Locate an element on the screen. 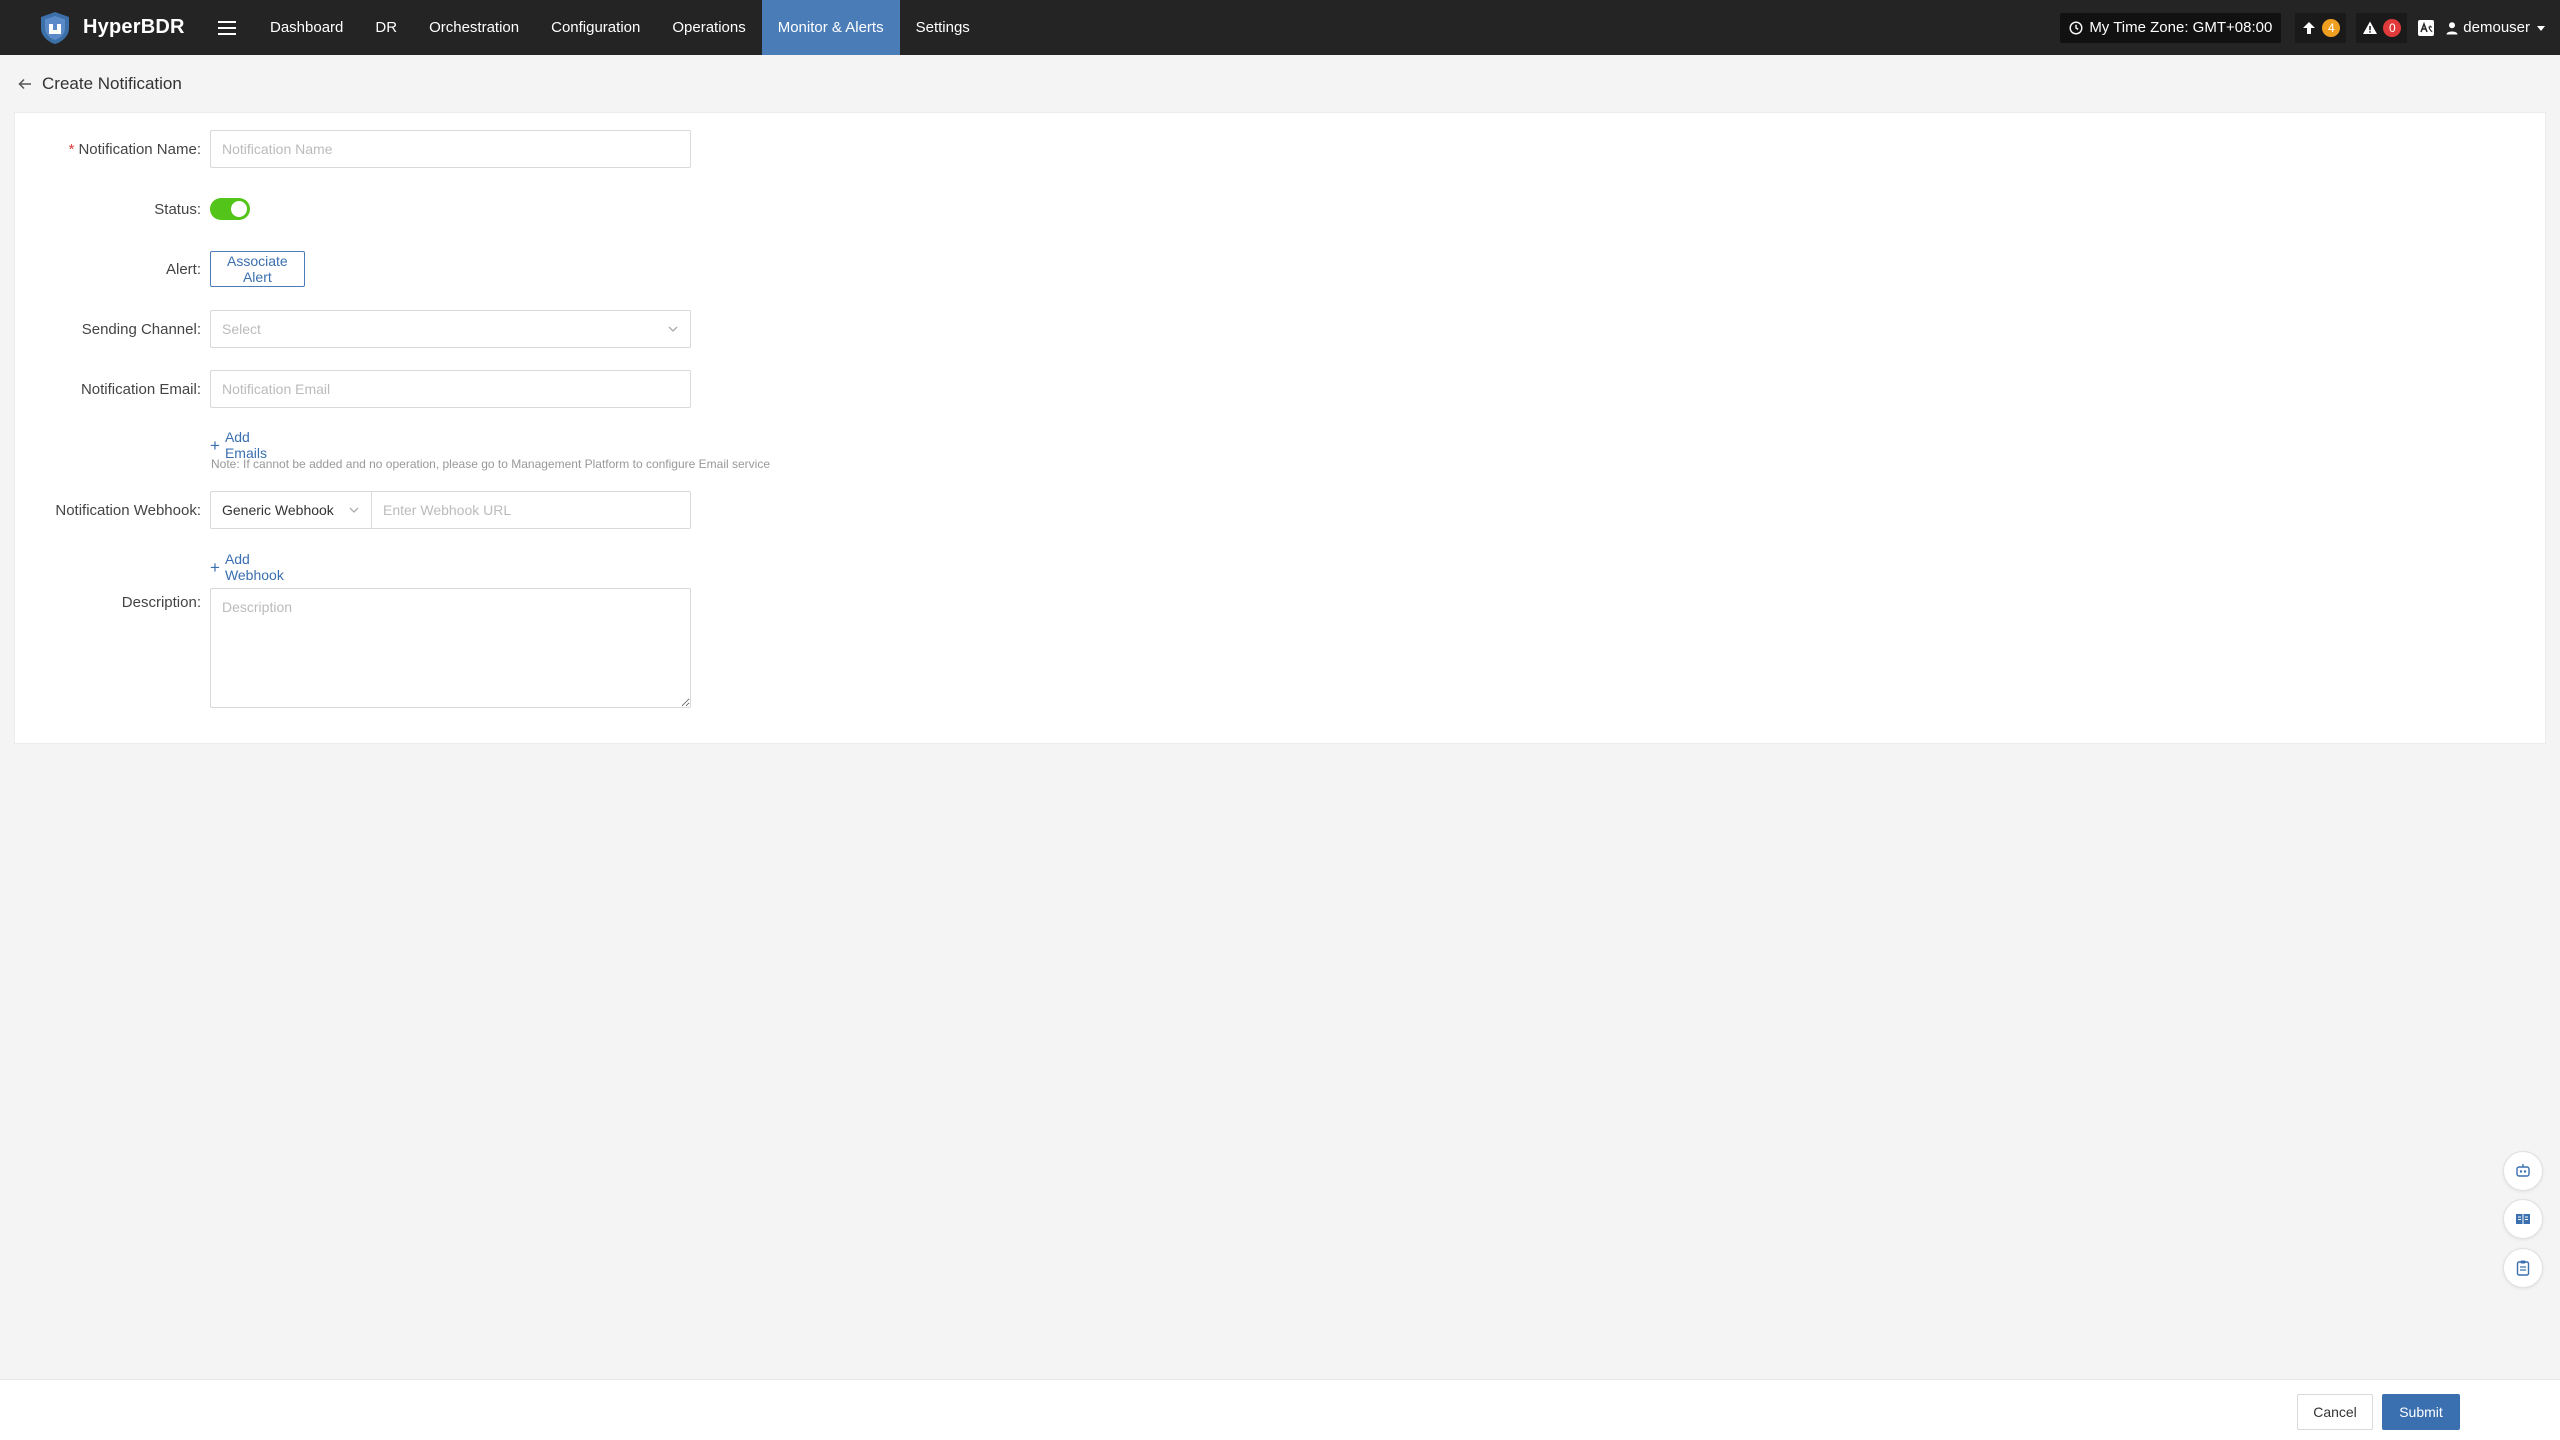 The width and height of the screenshot is (2560, 1440). upgrade-count-badge: 4 is located at coordinates (2331, 27).